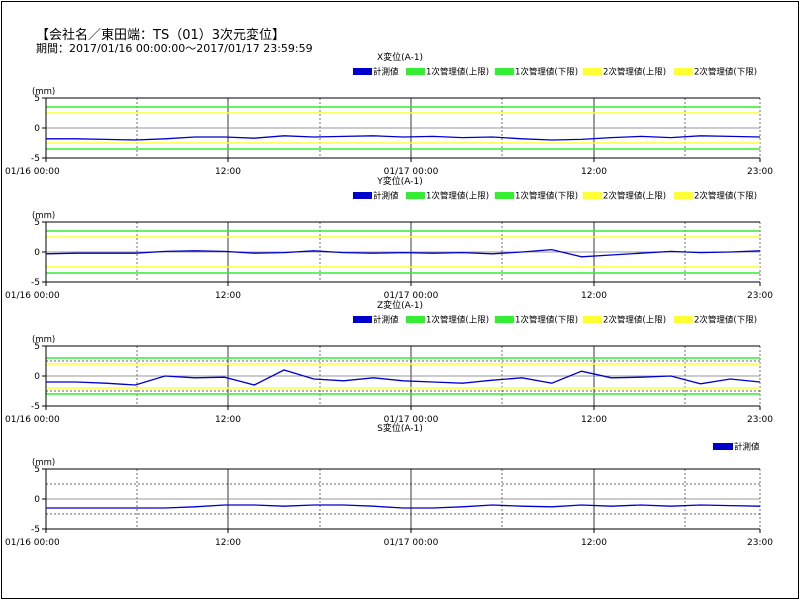 The image size is (800, 600). What do you see at coordinates (399, 181) in the screenshot?
I see `chart-title: Y変位(A-1)` at bounding box center [399, 181].